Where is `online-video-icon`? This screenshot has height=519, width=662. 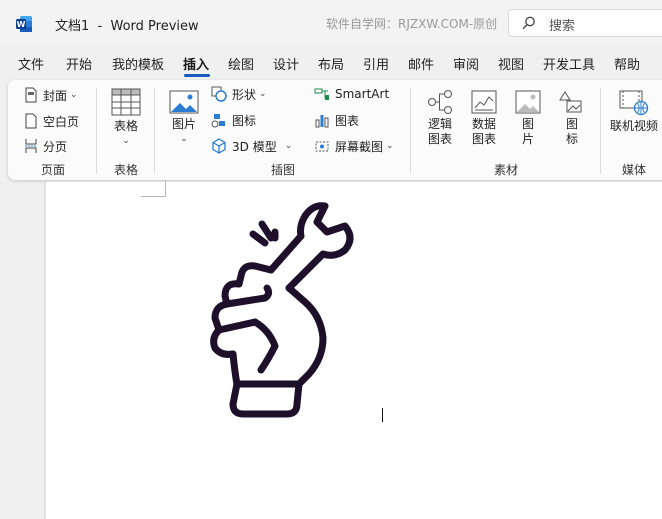 online-video-icon is located at coordinates (634, 103).